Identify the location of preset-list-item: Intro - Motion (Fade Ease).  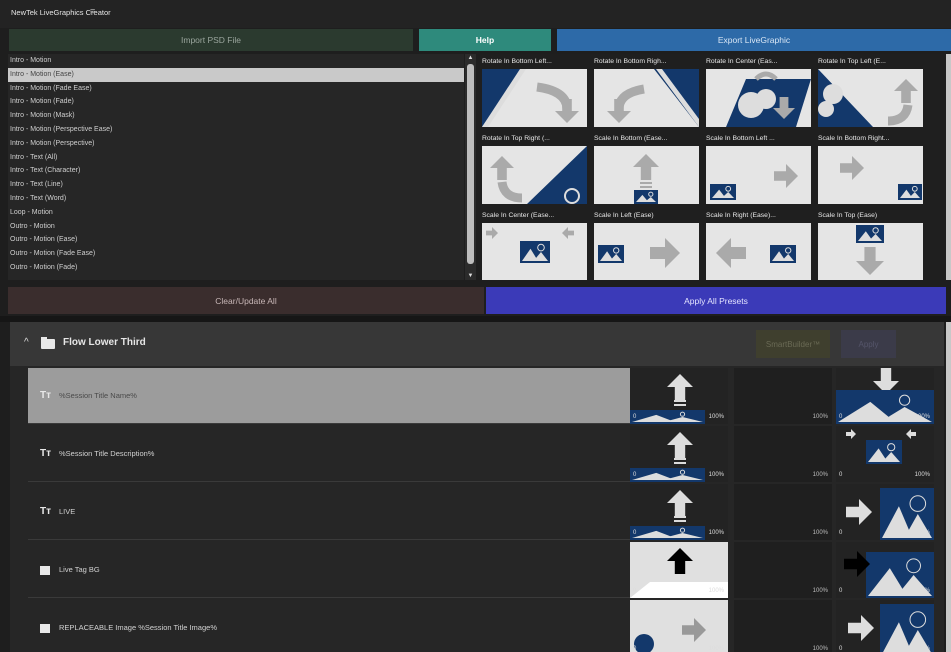
(236, 89).